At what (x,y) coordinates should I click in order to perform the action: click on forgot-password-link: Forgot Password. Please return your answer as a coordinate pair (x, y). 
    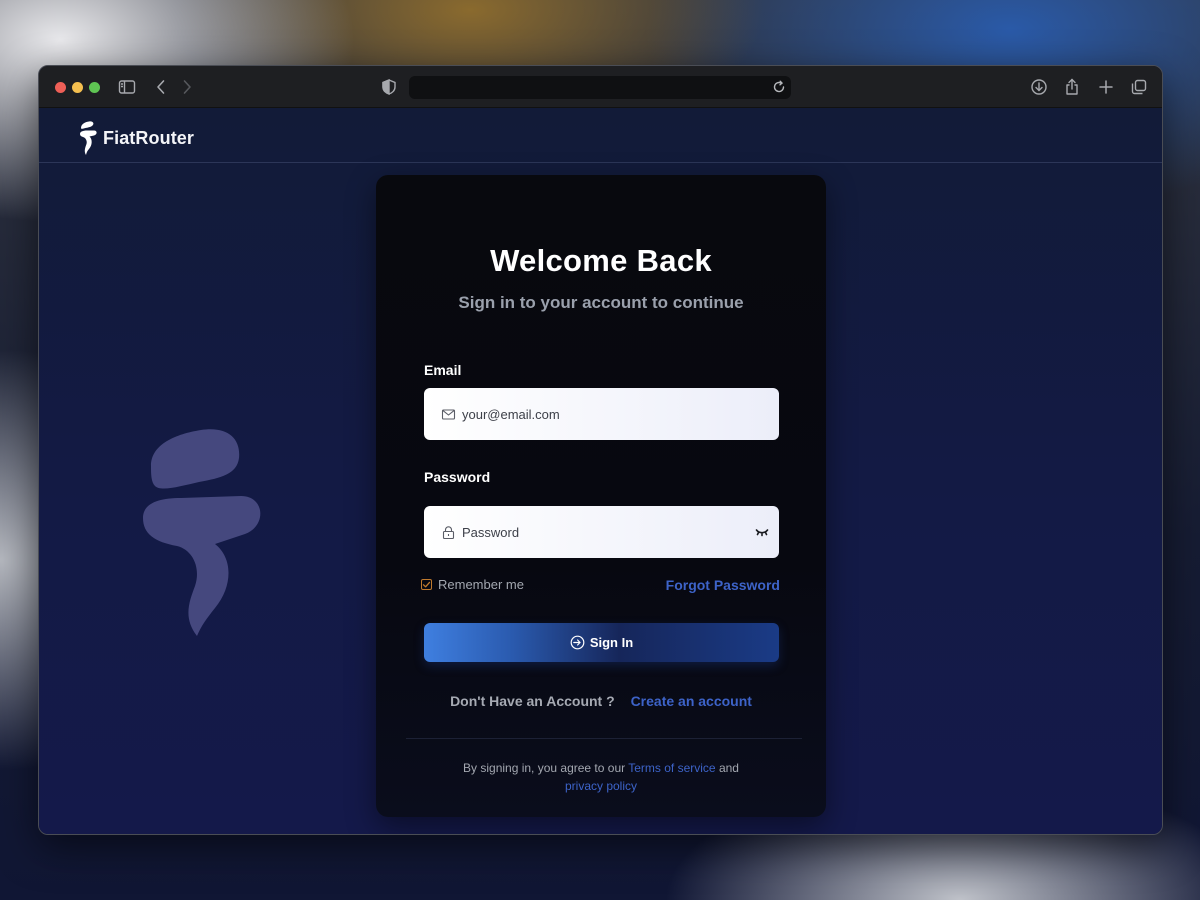
    Looking at the image, I should click on (723, 585).